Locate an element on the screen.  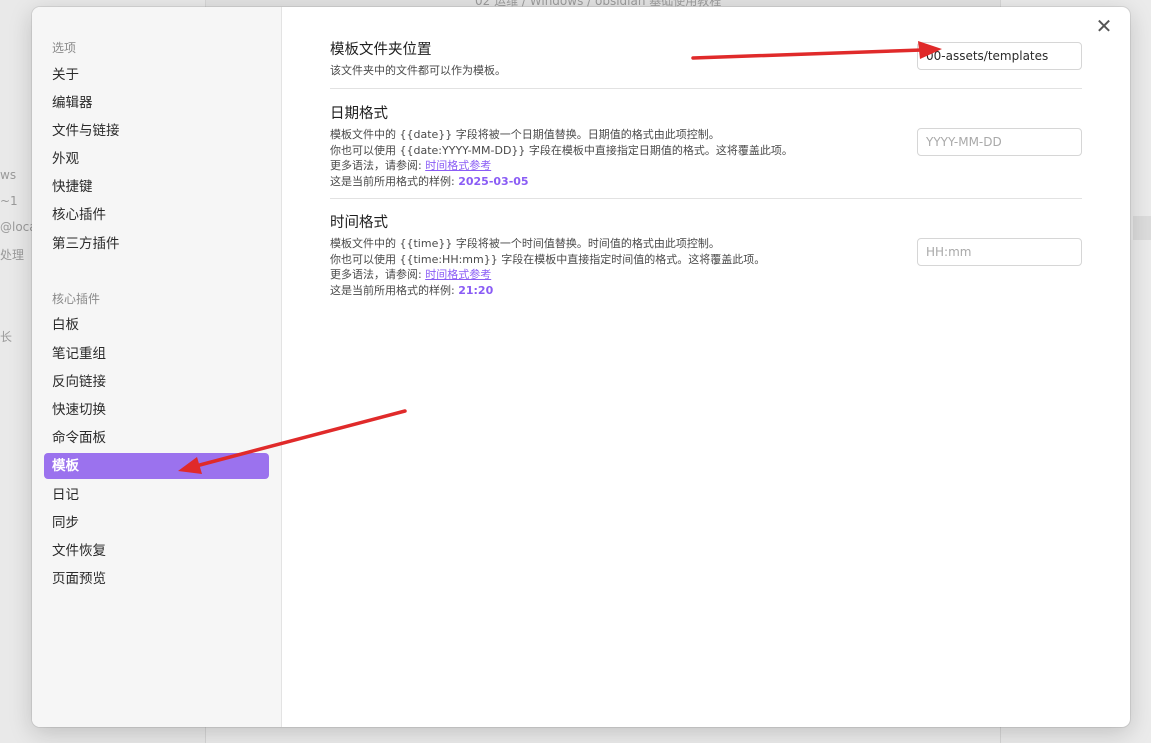
date-format-reference-link: 时间格式参考 is located at coordinates (458, 165).